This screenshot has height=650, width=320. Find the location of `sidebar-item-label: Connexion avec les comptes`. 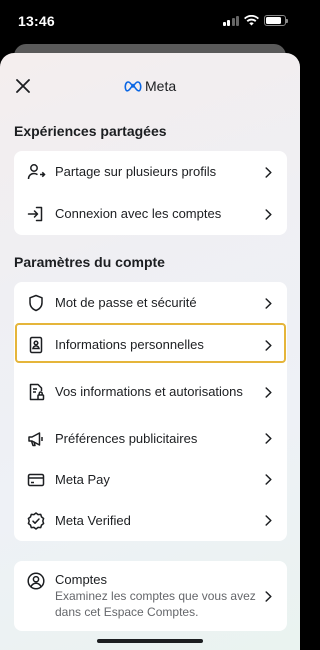

sidebar-item-label: Connexion avec les comptes is located at coordinates (138, 213).